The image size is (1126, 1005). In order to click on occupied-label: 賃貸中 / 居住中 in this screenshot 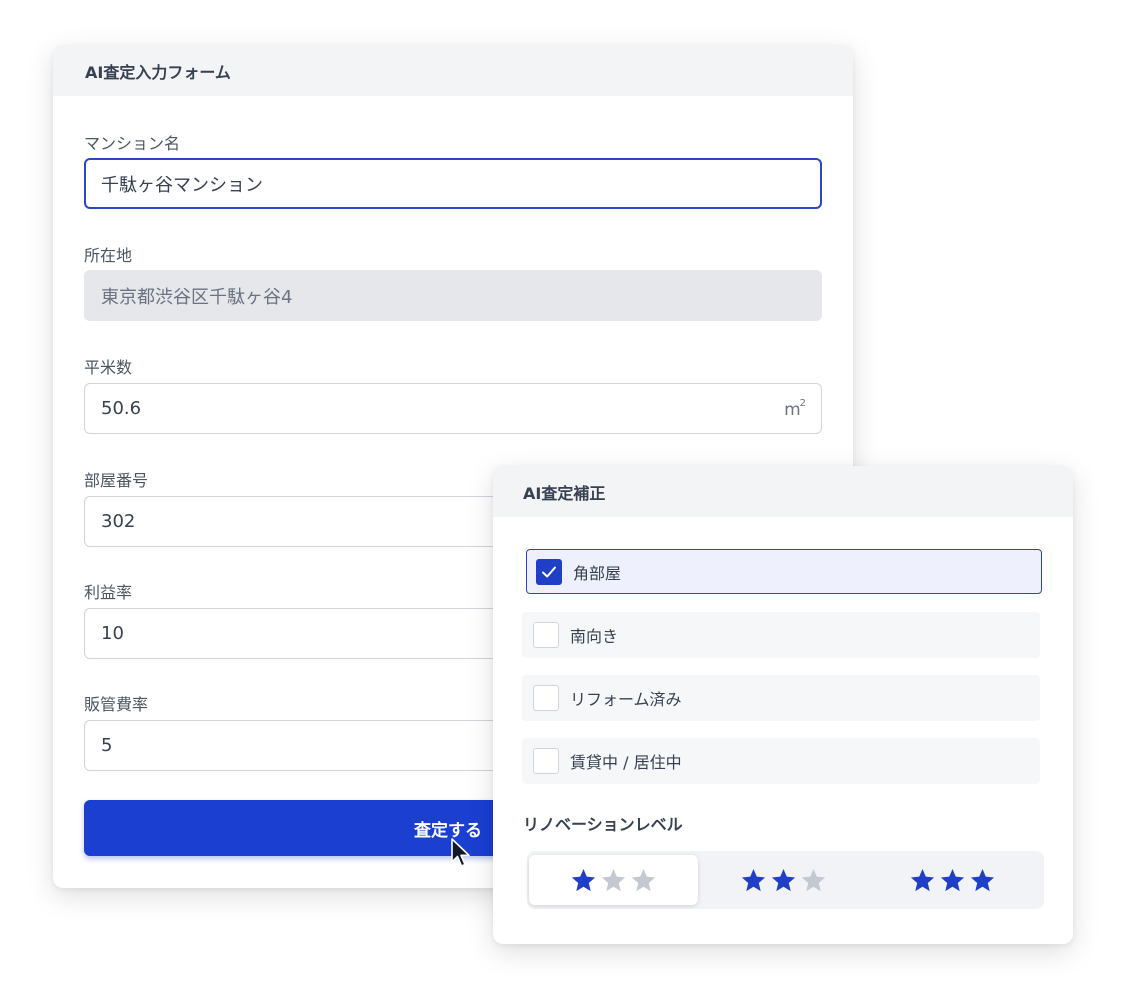, I will do `click(626, 762)`.